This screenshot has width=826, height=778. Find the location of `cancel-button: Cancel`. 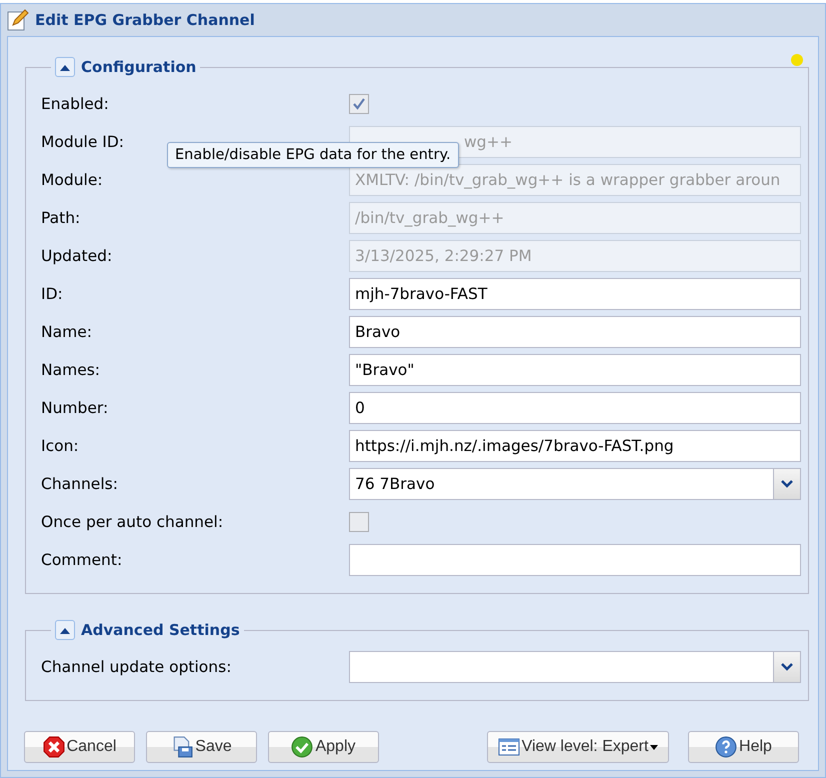

cancel-button: Cancel is located at coordinates (79, 747).